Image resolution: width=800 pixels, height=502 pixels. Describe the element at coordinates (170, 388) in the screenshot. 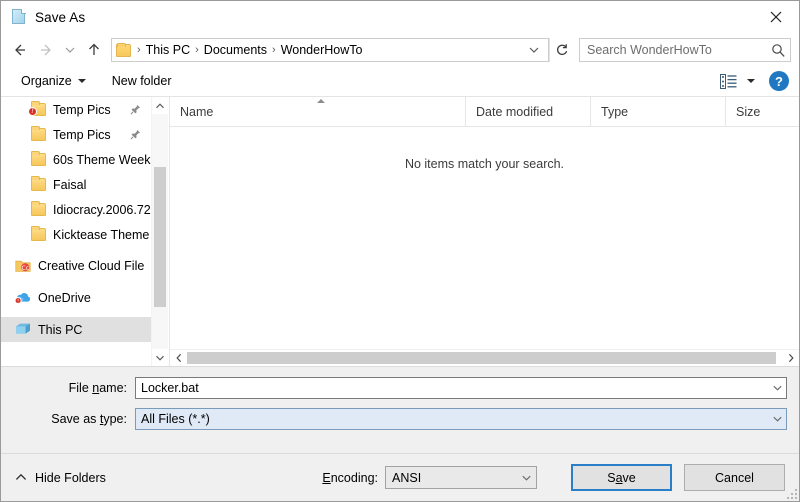

I see `file-name-value: Locker.bat` at that location.